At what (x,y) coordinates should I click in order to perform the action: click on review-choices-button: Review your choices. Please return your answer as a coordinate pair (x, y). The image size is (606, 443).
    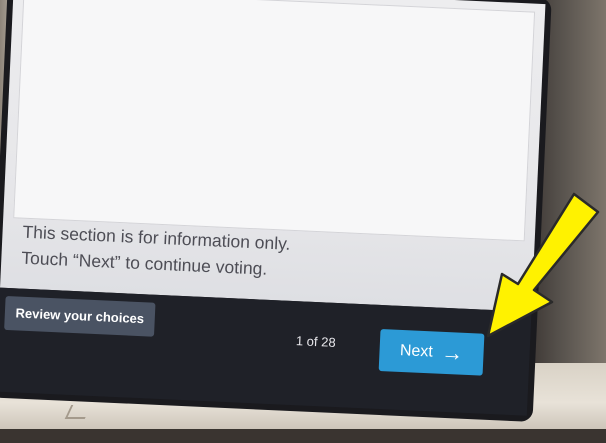
    Looking at the image, I should click on (80, 316).